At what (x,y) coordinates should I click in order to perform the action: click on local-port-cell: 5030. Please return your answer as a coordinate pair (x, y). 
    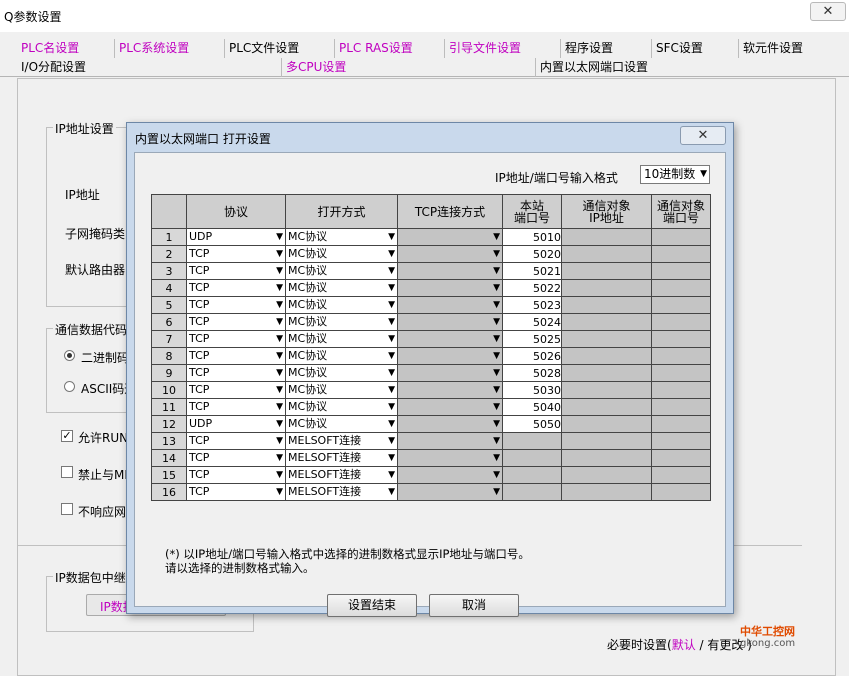
    Looking at the image, I should click on (532, 390).